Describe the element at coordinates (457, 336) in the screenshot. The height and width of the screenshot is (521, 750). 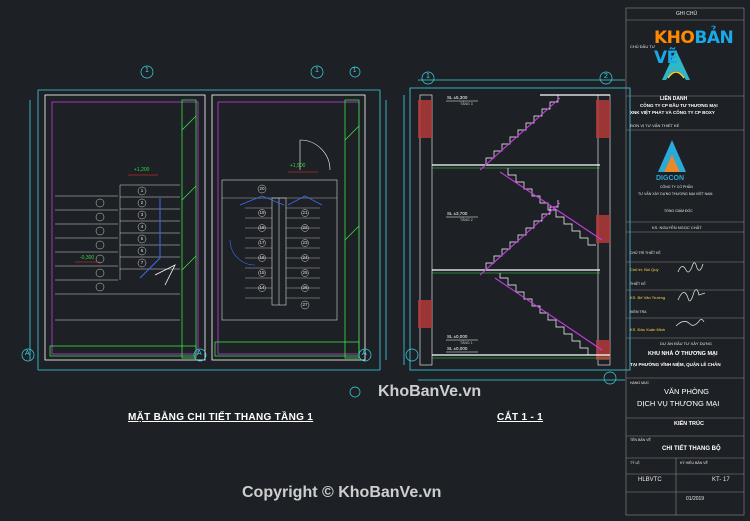
I see `section-level-3: SL ±0,000` at that location.